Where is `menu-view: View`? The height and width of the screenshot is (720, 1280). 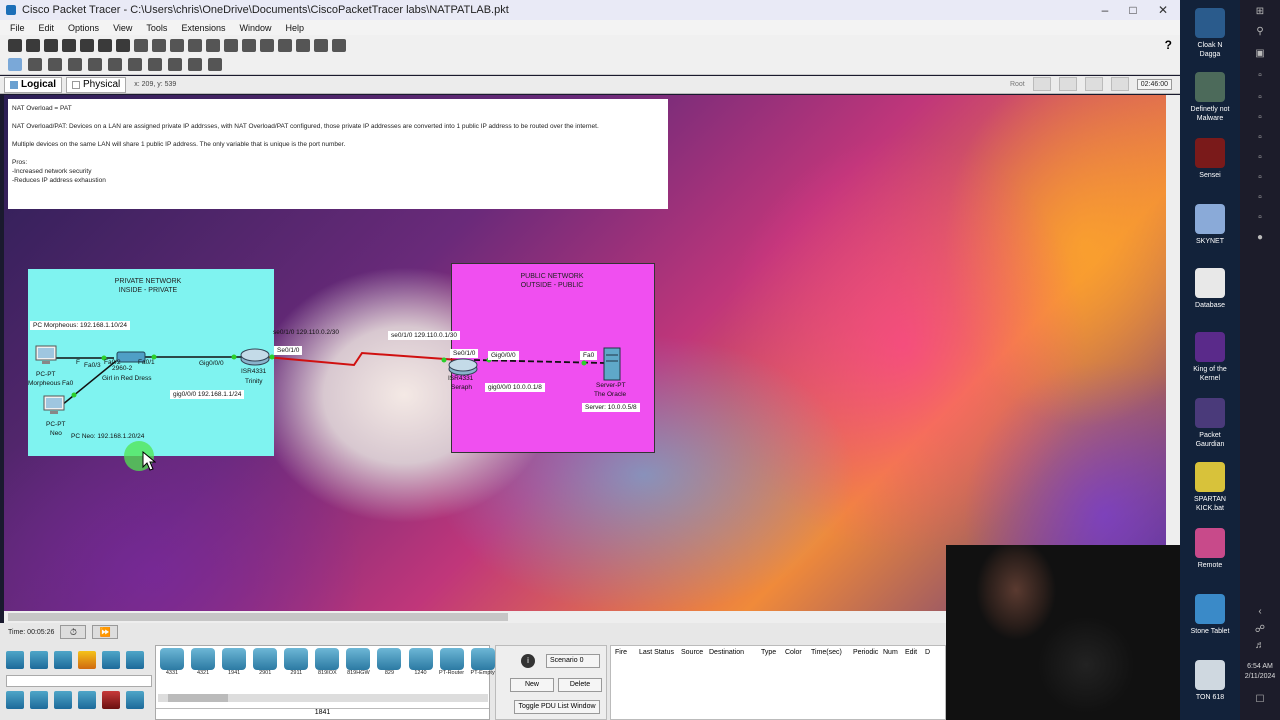 menu-view: View is located at coordinates (122, 28).